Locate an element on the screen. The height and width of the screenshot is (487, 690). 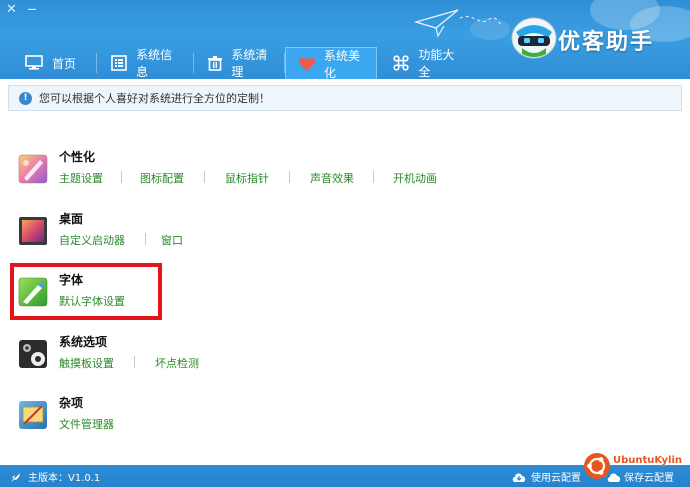
link-sound-effects: 声音效果 is located at coordinates (332, 178).